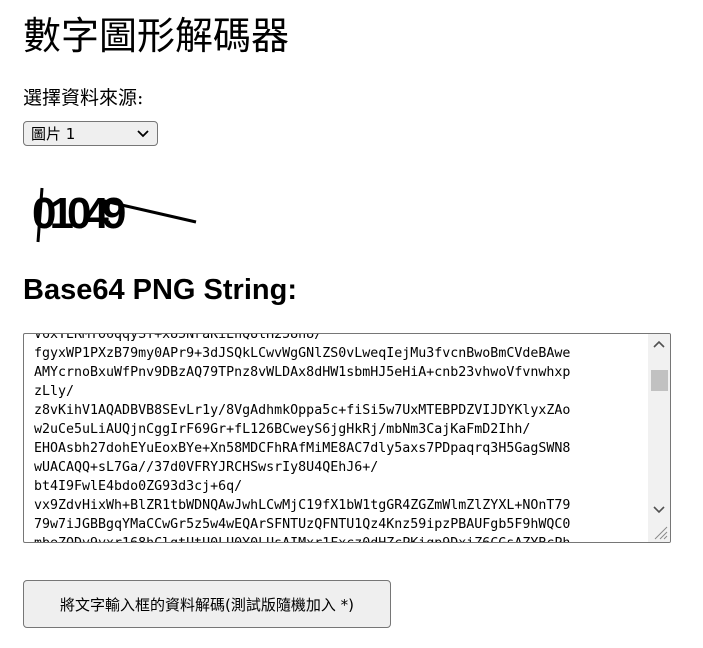  I want to click on source-label: 選擇資料來源:, so click(83, 98).